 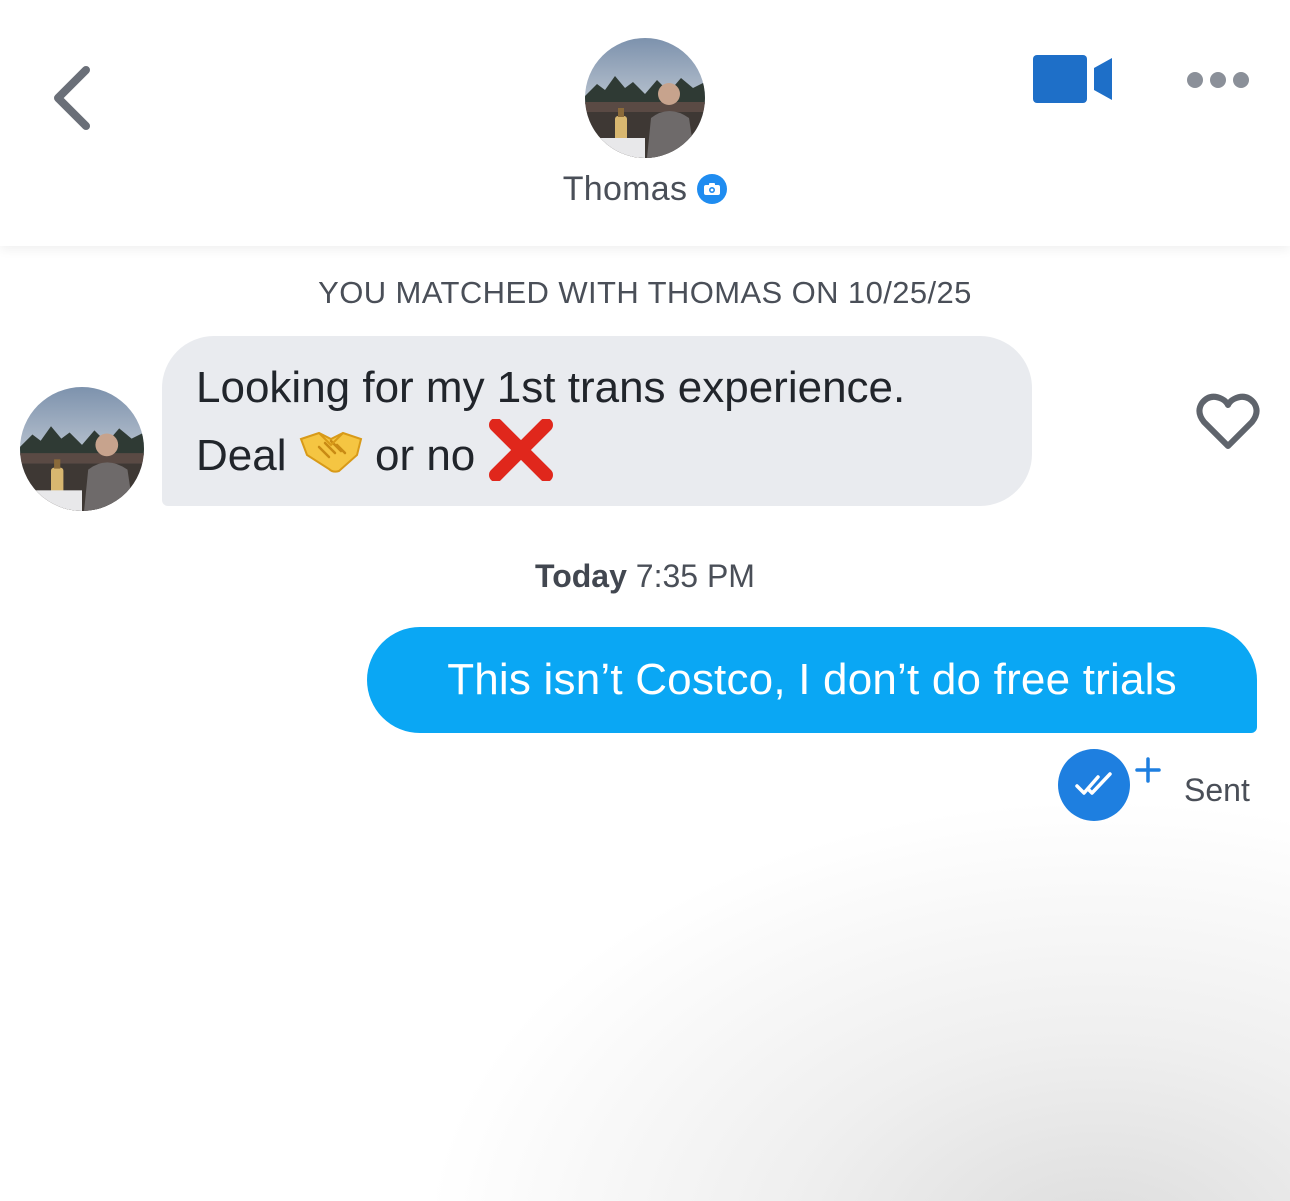 I want to click on double-check-icon, so click(x=1093, y=783).